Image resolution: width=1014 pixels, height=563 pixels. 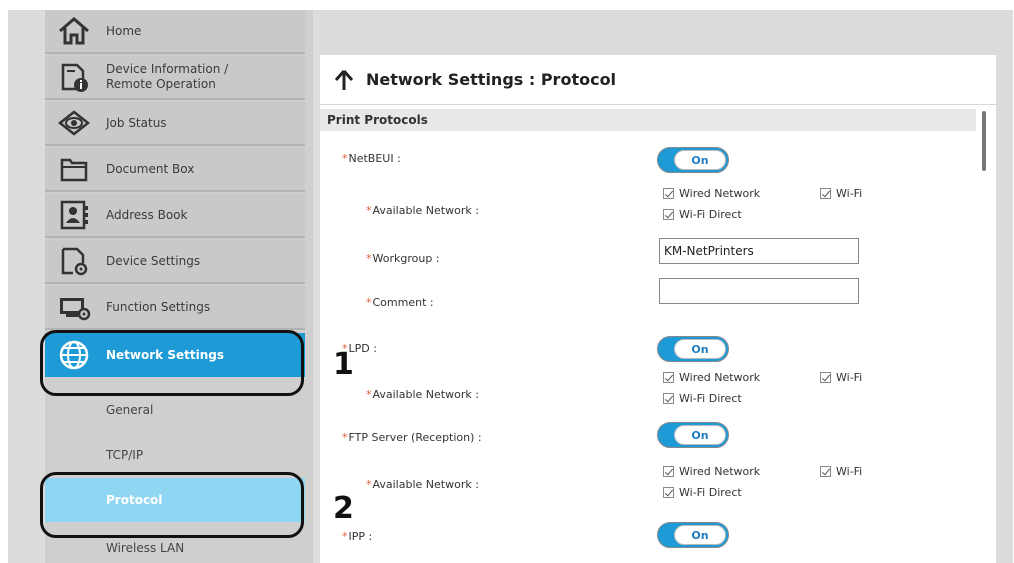 What do you see at coordinates (693, 349) in the screenshot?
I see `lpd-toggle: On` at bounding box center [693, 349].